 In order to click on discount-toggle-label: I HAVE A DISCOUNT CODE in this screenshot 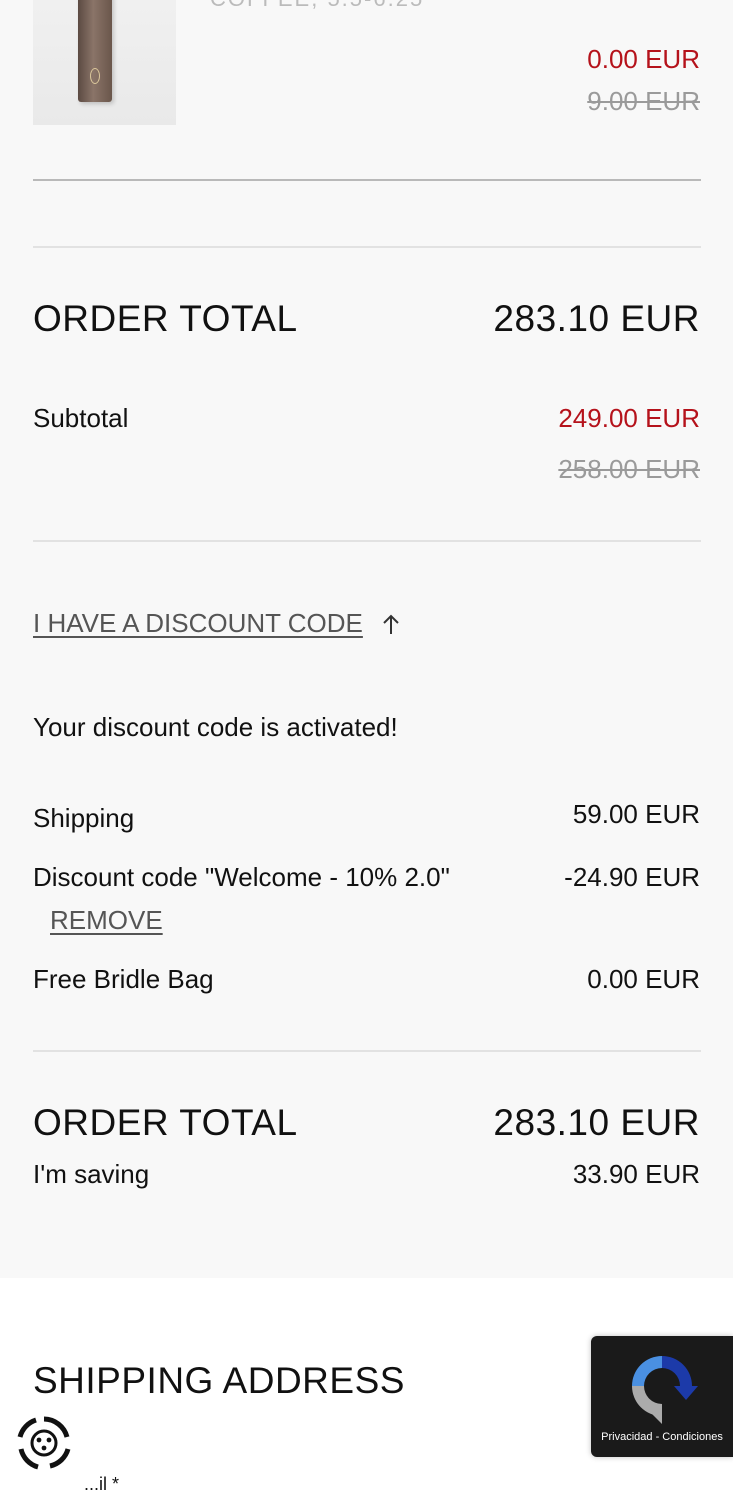, I will do `click(198, 623)`.